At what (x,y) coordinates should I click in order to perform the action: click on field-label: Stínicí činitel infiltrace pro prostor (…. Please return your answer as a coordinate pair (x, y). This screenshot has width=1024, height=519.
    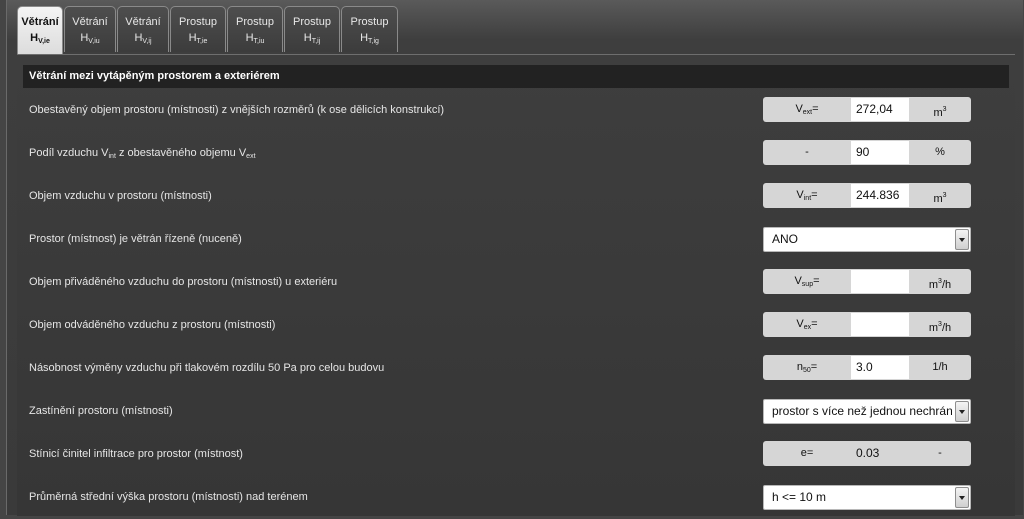
    Looking at the image, I should click on (136, 454).